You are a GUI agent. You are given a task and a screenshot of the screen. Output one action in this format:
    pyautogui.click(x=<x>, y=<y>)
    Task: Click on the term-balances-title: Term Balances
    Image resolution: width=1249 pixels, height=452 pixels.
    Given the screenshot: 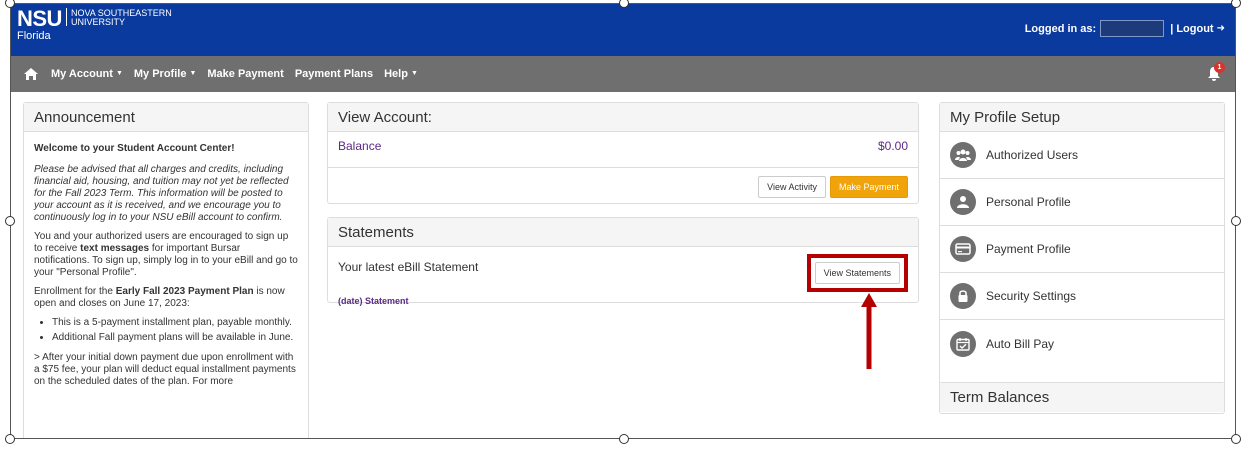 What is the action you would take?
    pyautogui.click(x=1082, y=397)
    